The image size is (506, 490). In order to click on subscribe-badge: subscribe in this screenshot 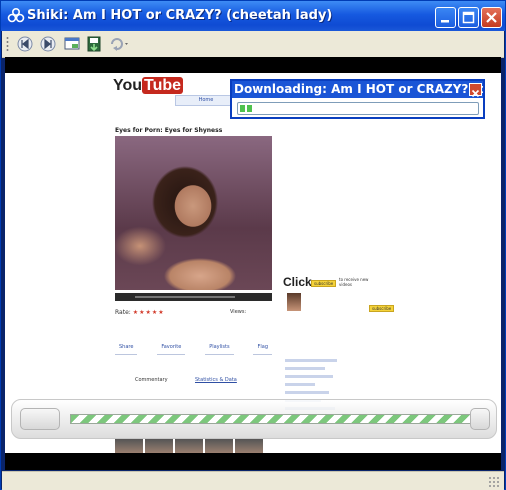, I will do `click(324, 283)`.